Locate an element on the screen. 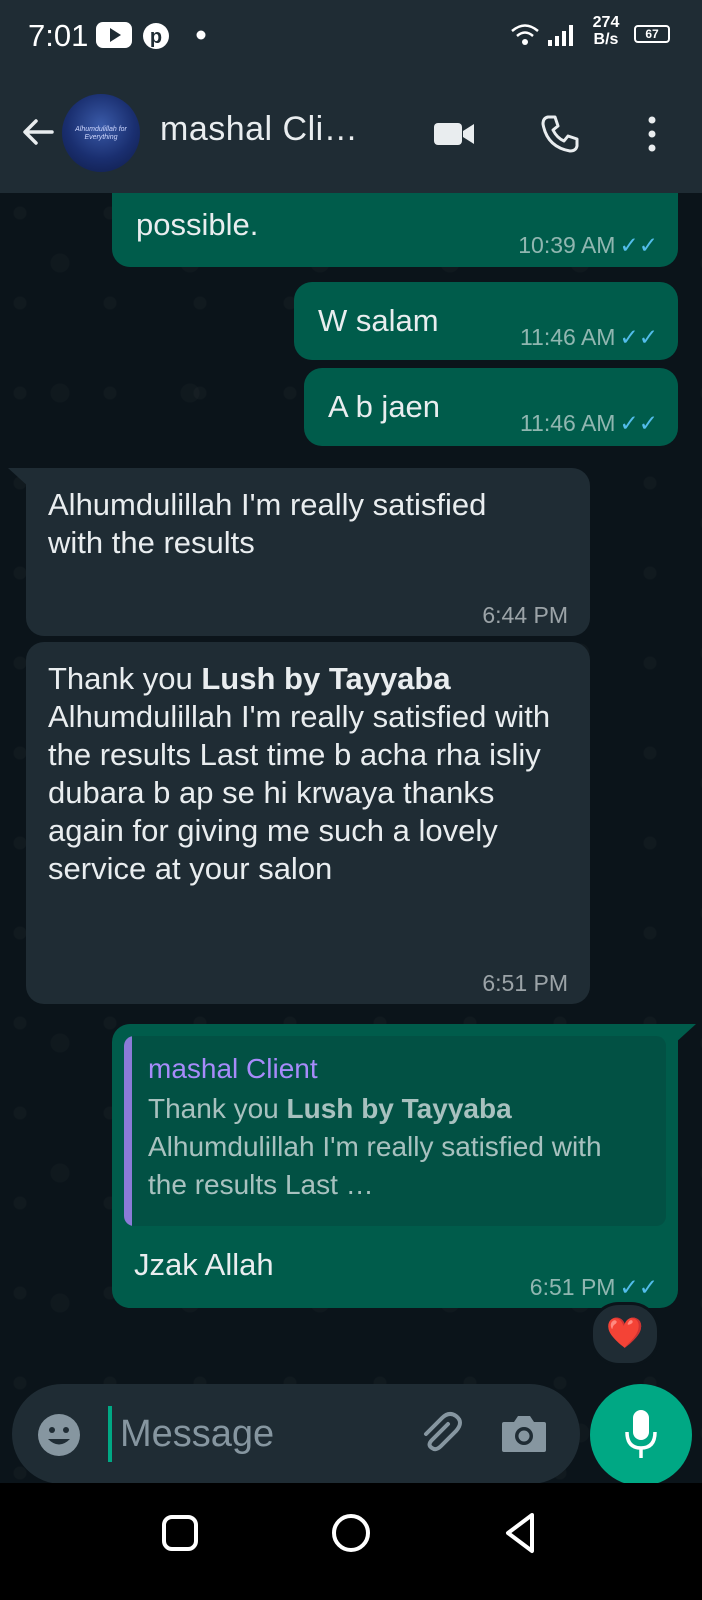 This screenshot has width=702, height=1600. signal-icon is located at coordinates (560, 35).